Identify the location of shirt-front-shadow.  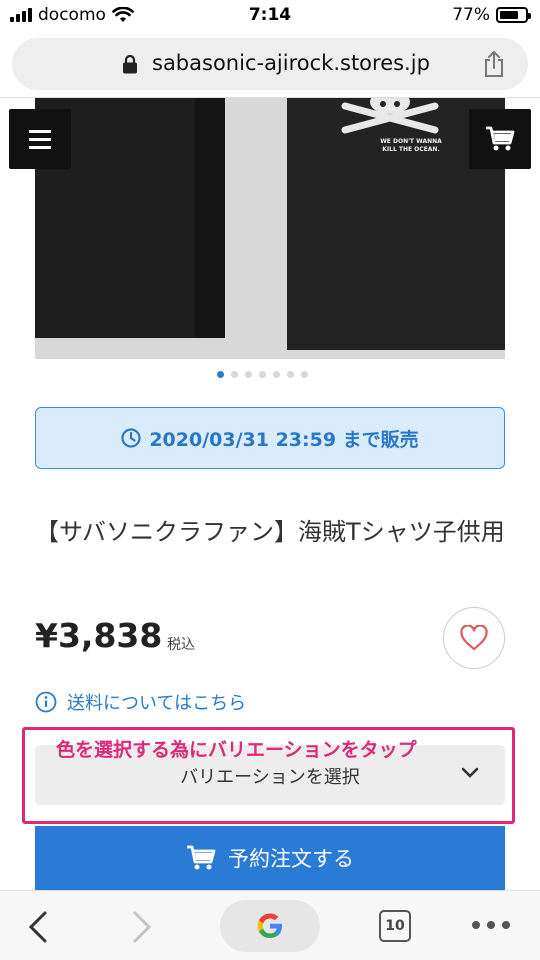
(210, 218).